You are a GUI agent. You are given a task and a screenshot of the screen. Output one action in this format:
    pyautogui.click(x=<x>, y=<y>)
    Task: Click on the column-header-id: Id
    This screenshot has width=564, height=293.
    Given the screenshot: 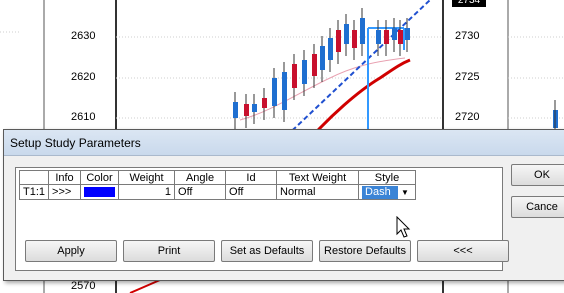 What is the action you would take?
    pyautogui.click(x=251, y=177)
    